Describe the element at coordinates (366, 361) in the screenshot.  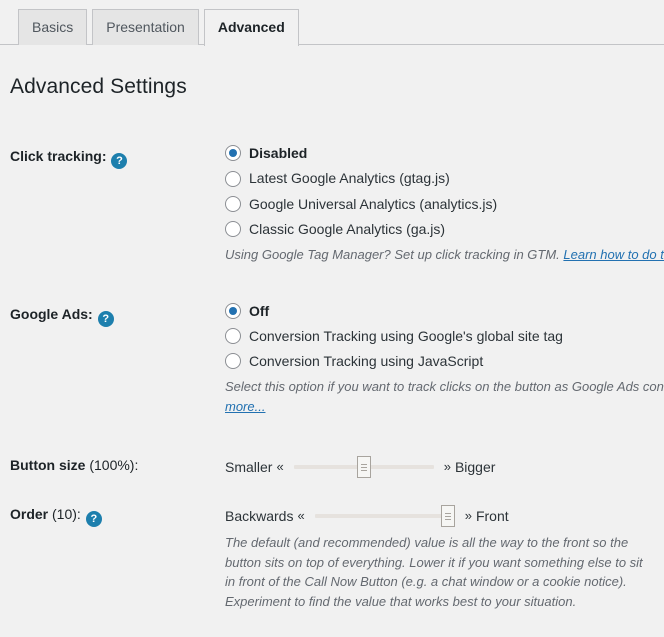
I see `radio-label-javascript: Conversion Tracking using JavaScript` at that location.